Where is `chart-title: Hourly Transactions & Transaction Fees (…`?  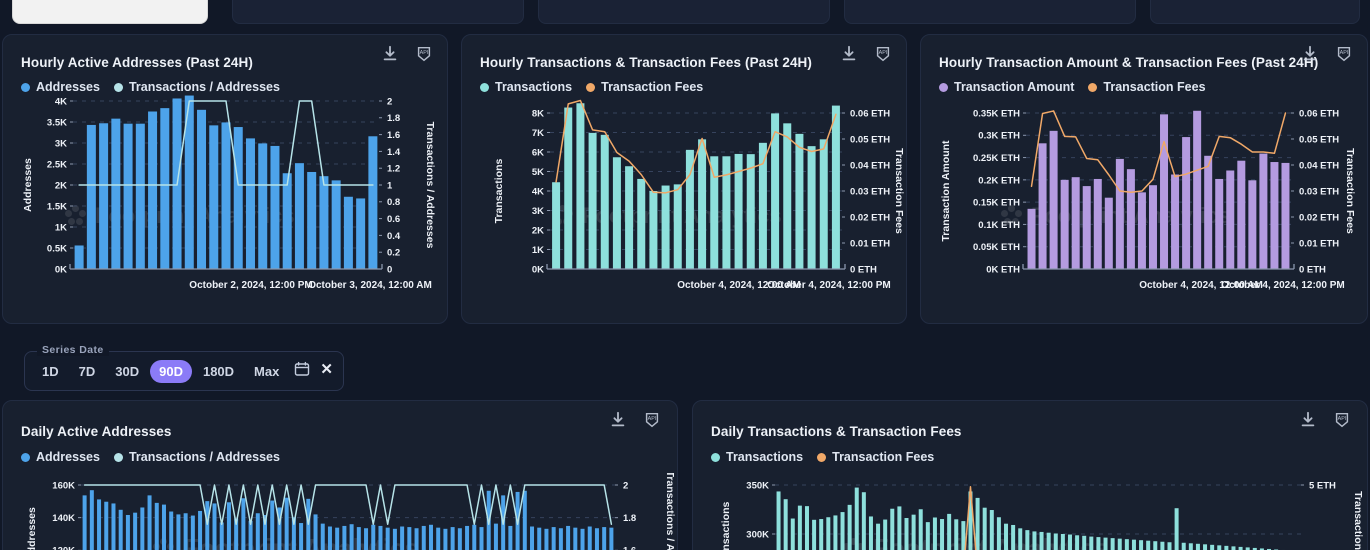
chart-title: Hourly Transactions & Transaction Fees (… is located at coordinates (646, 62).